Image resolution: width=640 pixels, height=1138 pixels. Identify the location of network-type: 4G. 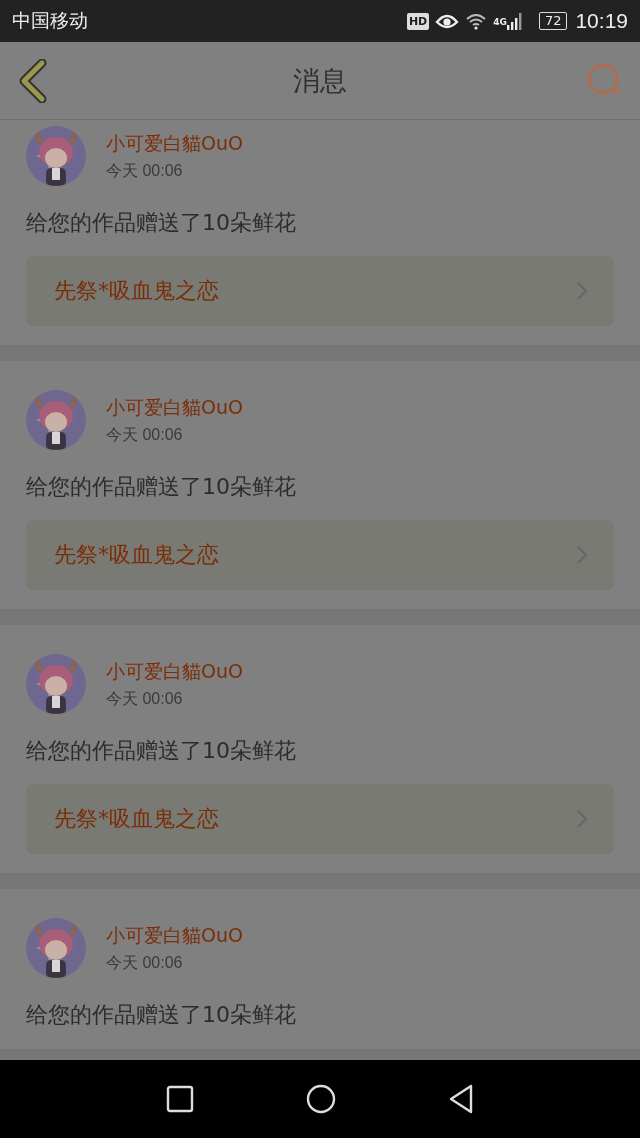
(500, 22).